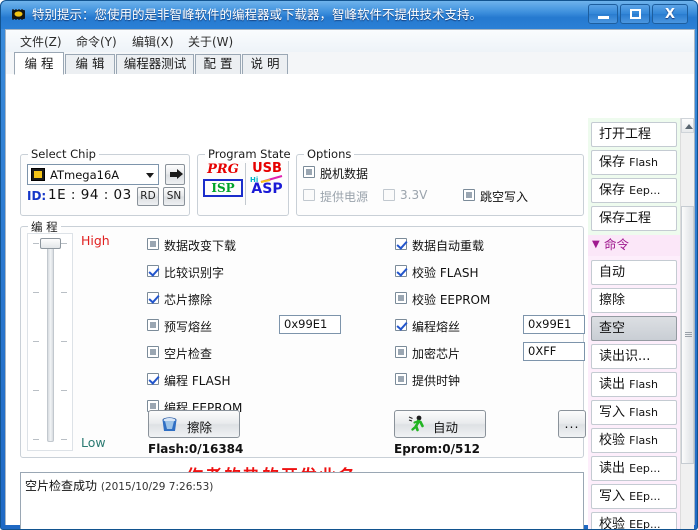  I want to click on menu-bar: 文件(Z) 命令(Y) 编辑(X) 关于(W), so click(350, 41).